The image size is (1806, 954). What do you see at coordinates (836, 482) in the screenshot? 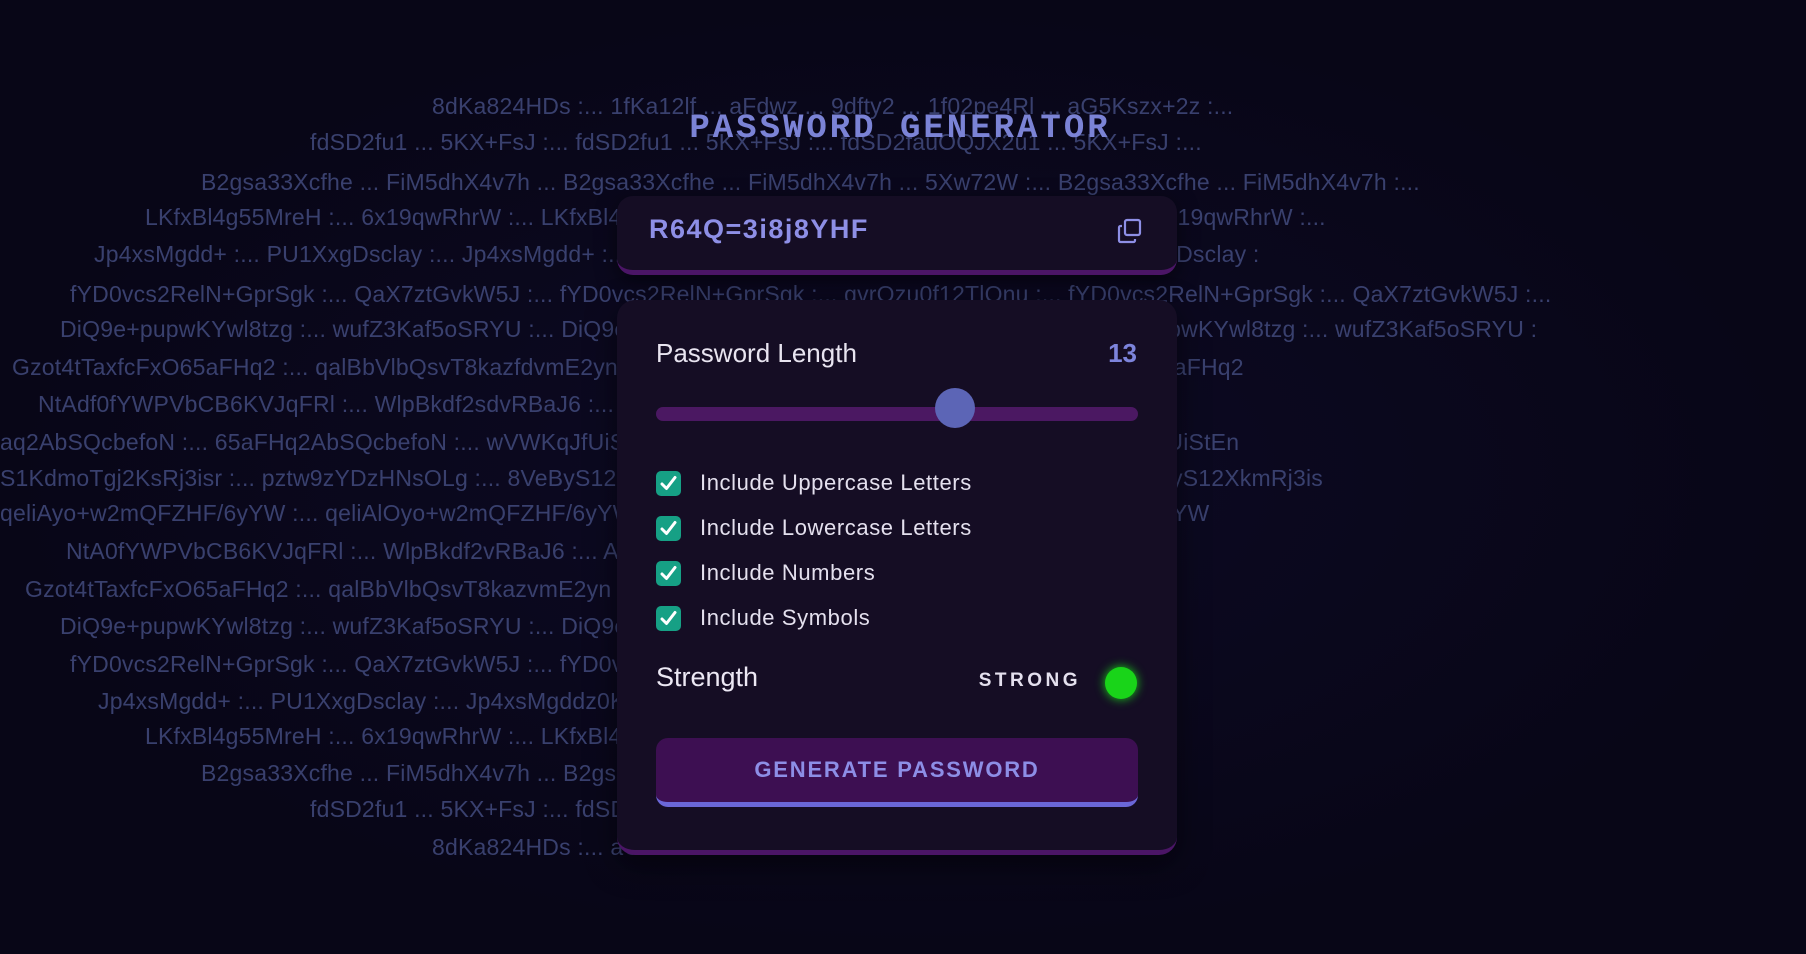
I see `option-label: Include Uppercase Letters` at bounding box center [836, 482].